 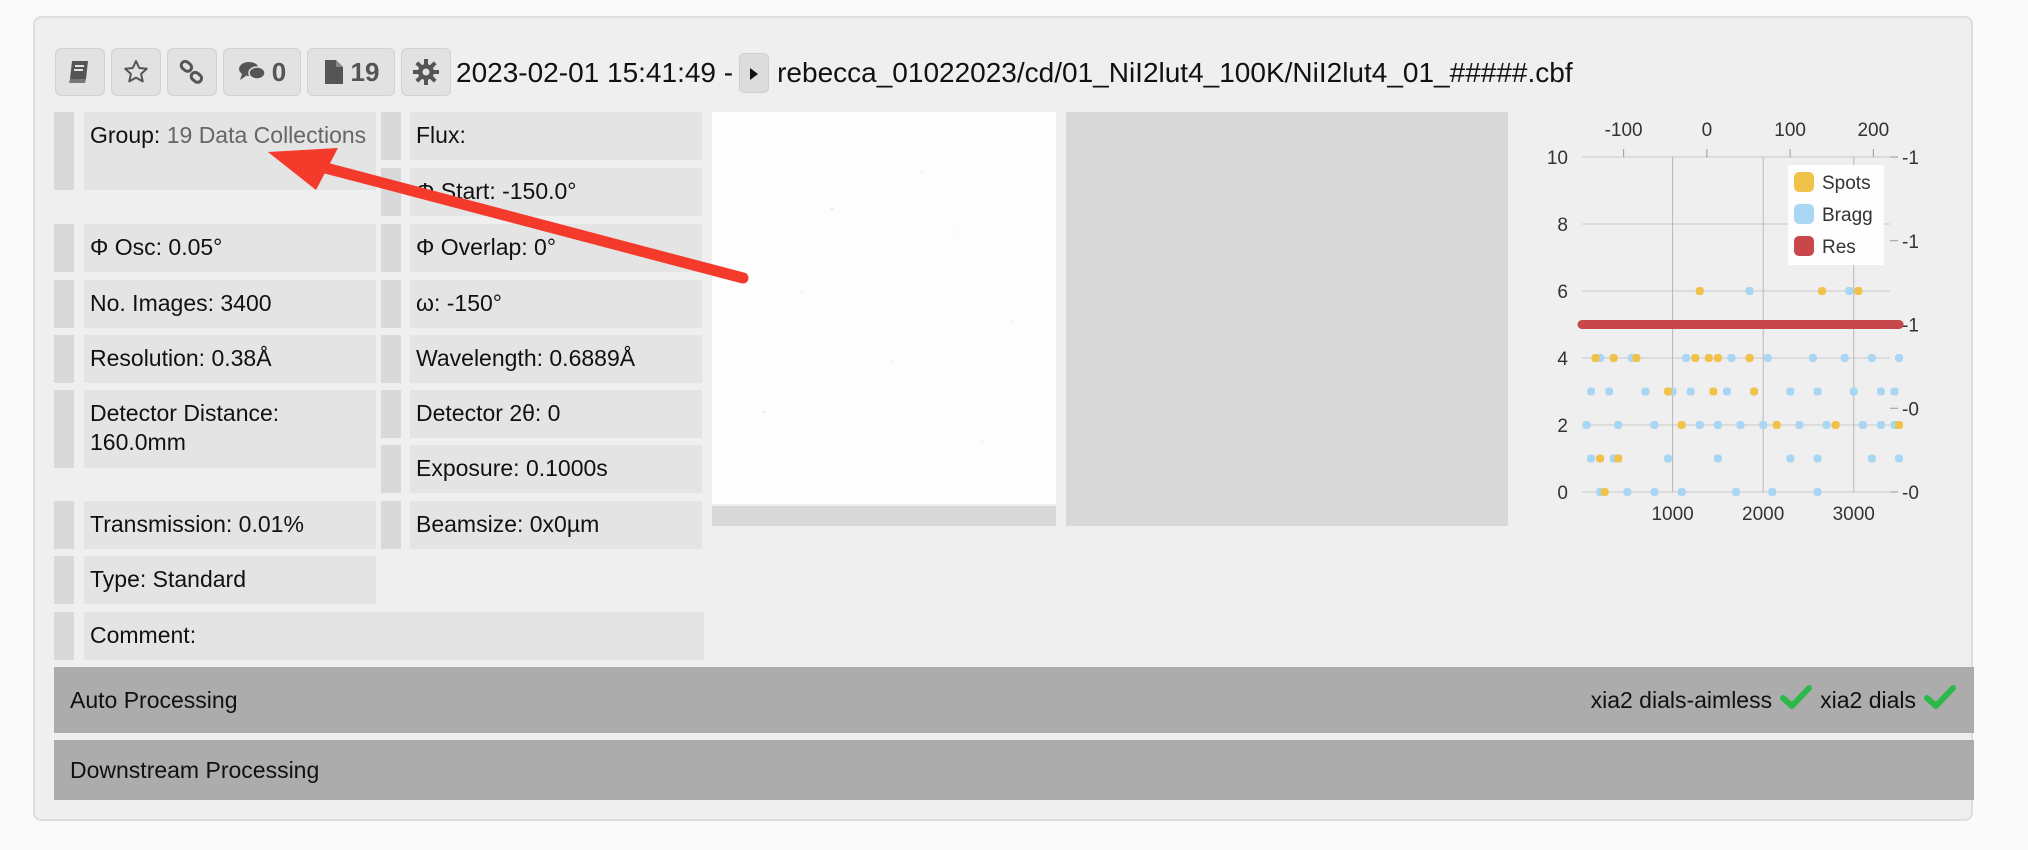 What do you see at coordinates (230, 525) in the screenshot?
I see `transmission-field: Transmission: 0.01%` at bounding box center [230, 525].